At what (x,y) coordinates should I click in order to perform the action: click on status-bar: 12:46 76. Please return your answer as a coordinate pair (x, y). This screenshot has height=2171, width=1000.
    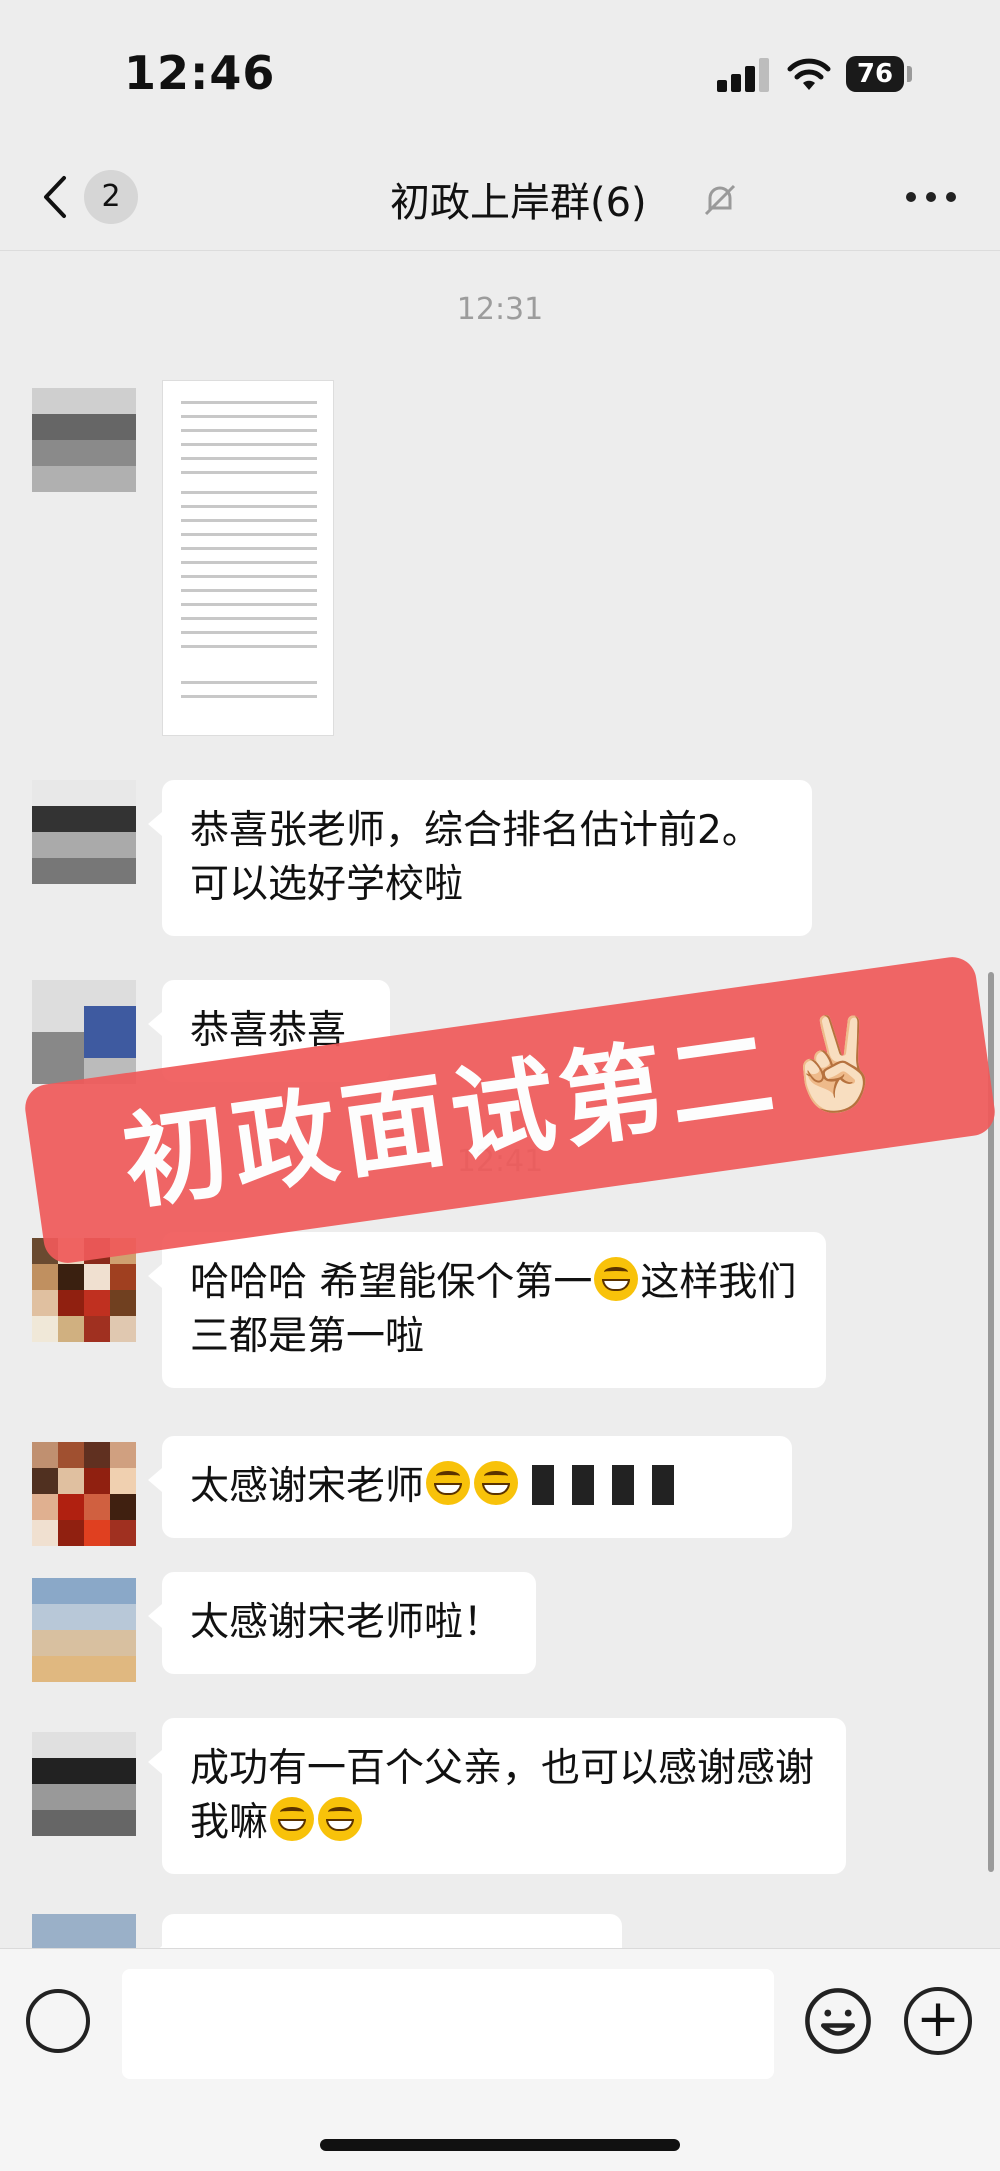
    Looking at the image, I should click on (500, 75).